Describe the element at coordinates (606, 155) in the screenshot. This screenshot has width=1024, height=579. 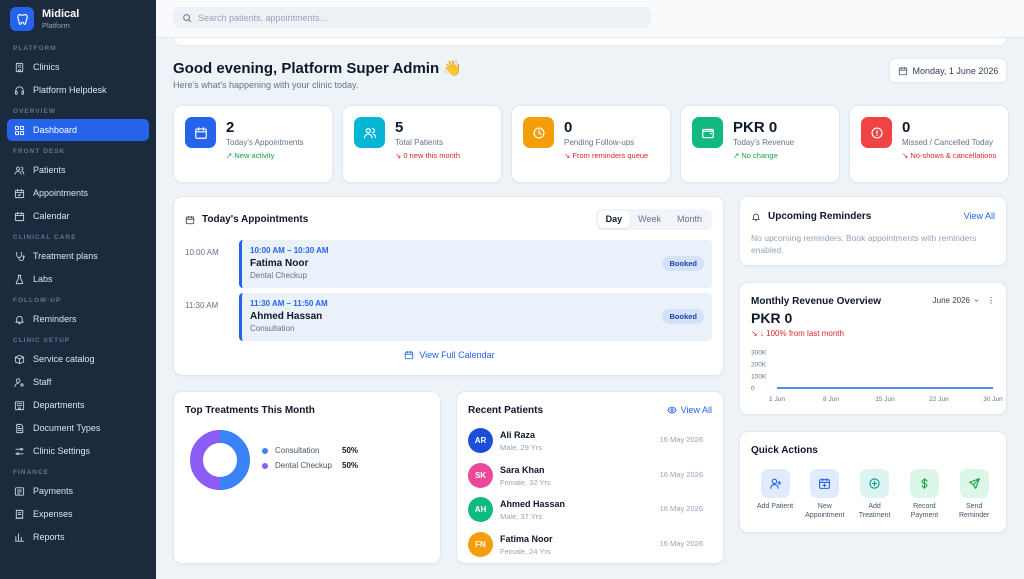
I see `stat-trend: ↘ From reminders queue` at that location.